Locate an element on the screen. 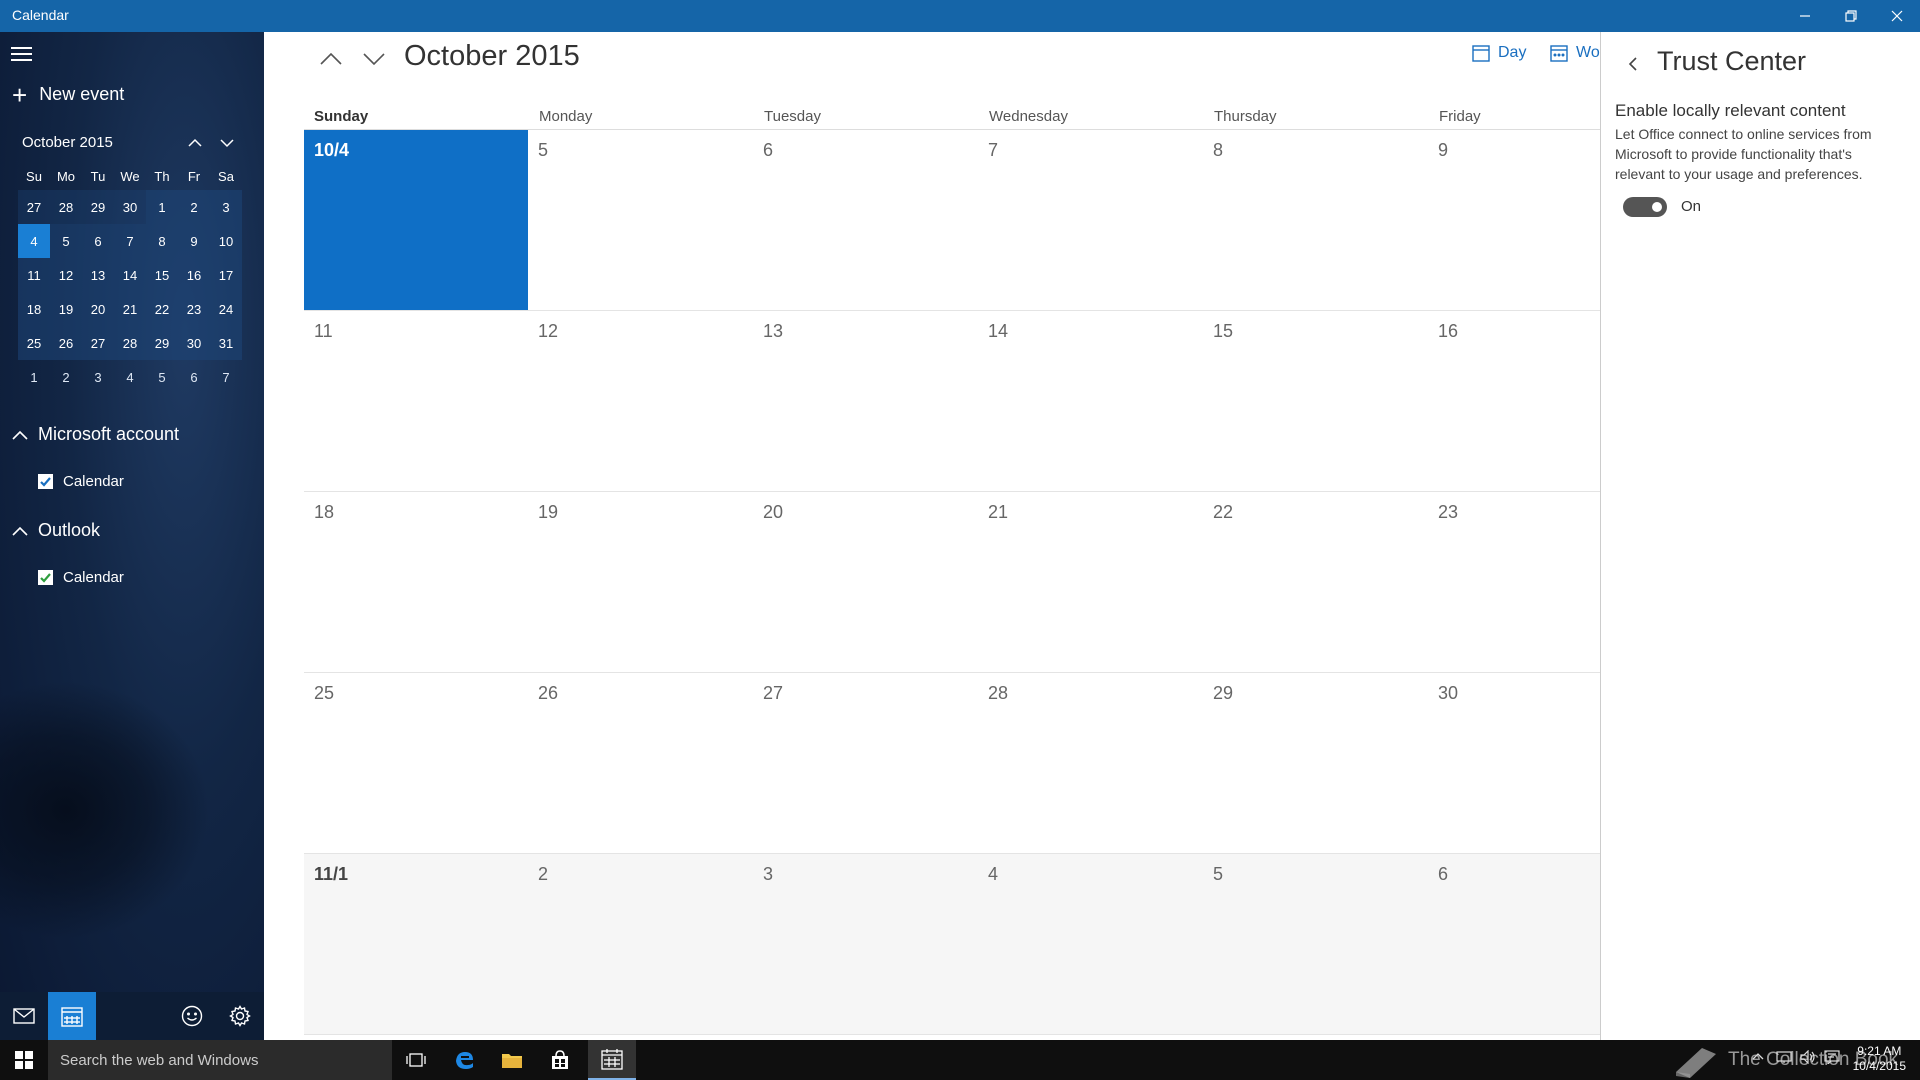 The height and width of the screenshot is (1080, 1920). day-cell: 7 is located at coordinates (1090, 220).